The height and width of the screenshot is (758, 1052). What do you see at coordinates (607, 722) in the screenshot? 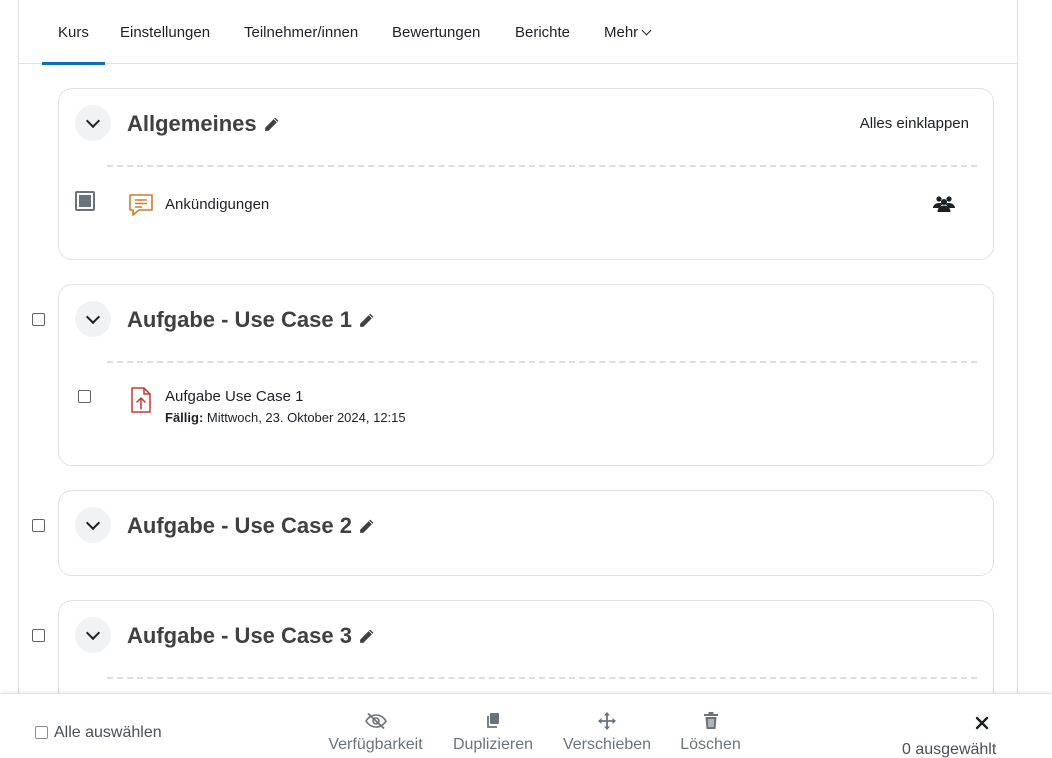
I see `move-icon` at bounding box center [607, 722].